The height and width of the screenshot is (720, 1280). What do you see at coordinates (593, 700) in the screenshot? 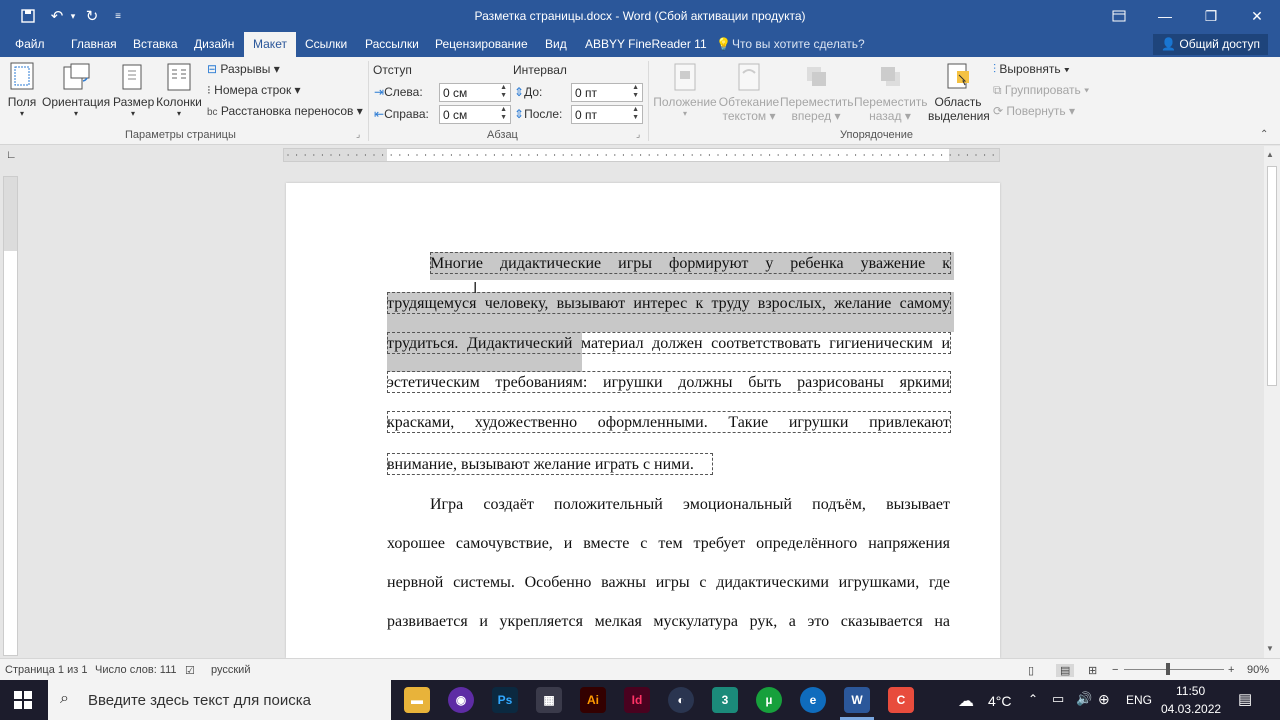
I see `illustrator-icon: Ai` at bounding box center [593, 700].